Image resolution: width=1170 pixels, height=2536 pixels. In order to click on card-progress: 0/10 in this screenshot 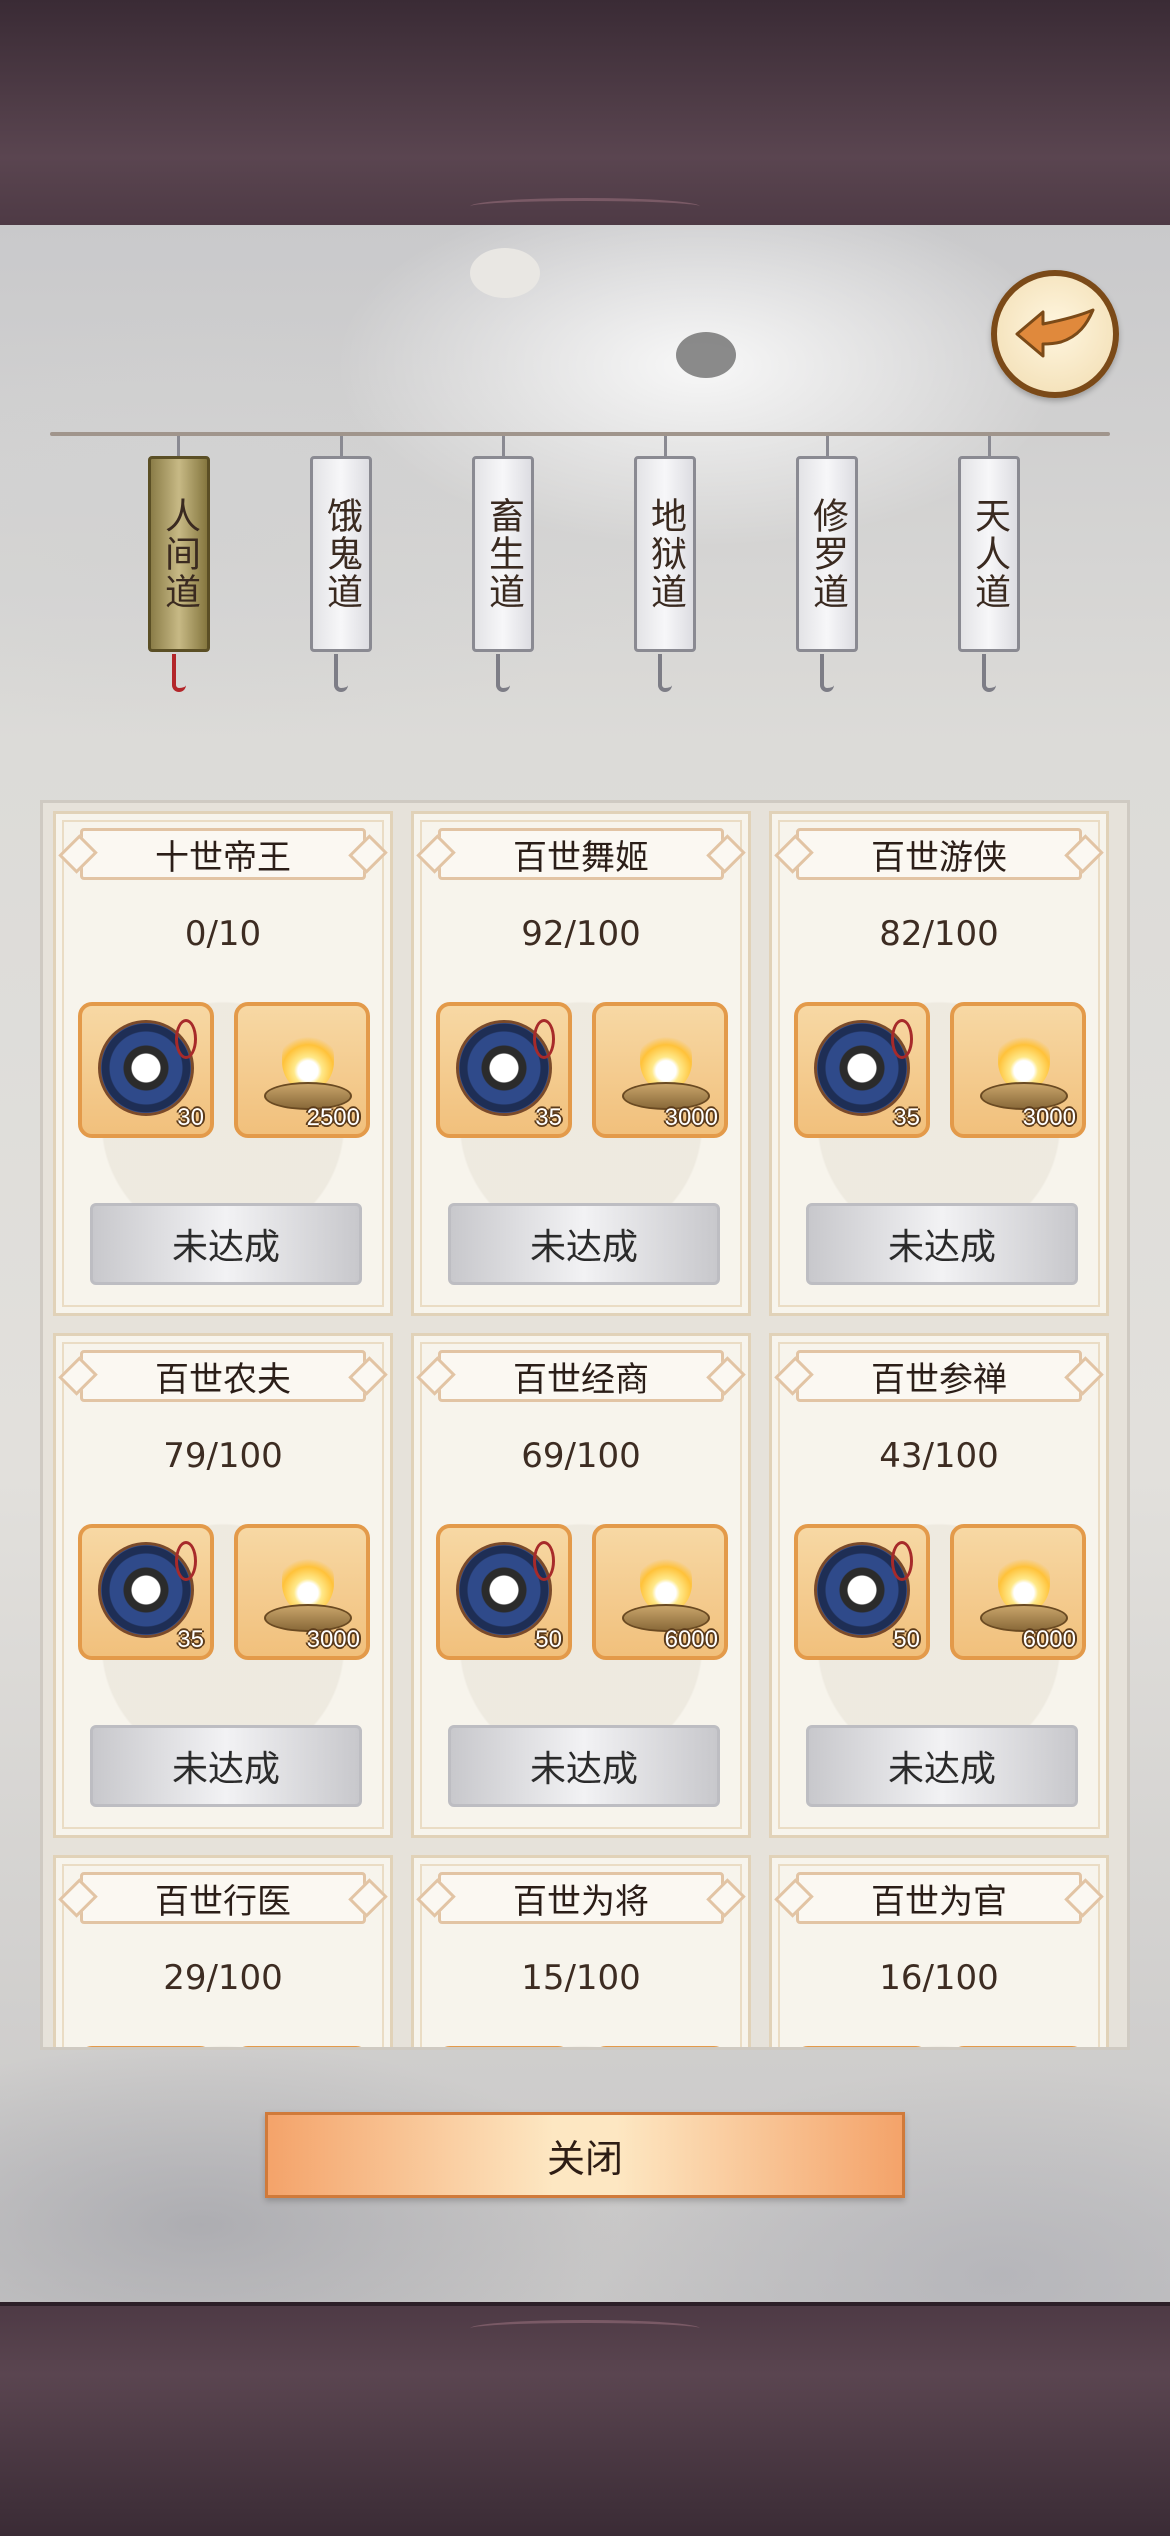, I will do `click(223, 934)`.